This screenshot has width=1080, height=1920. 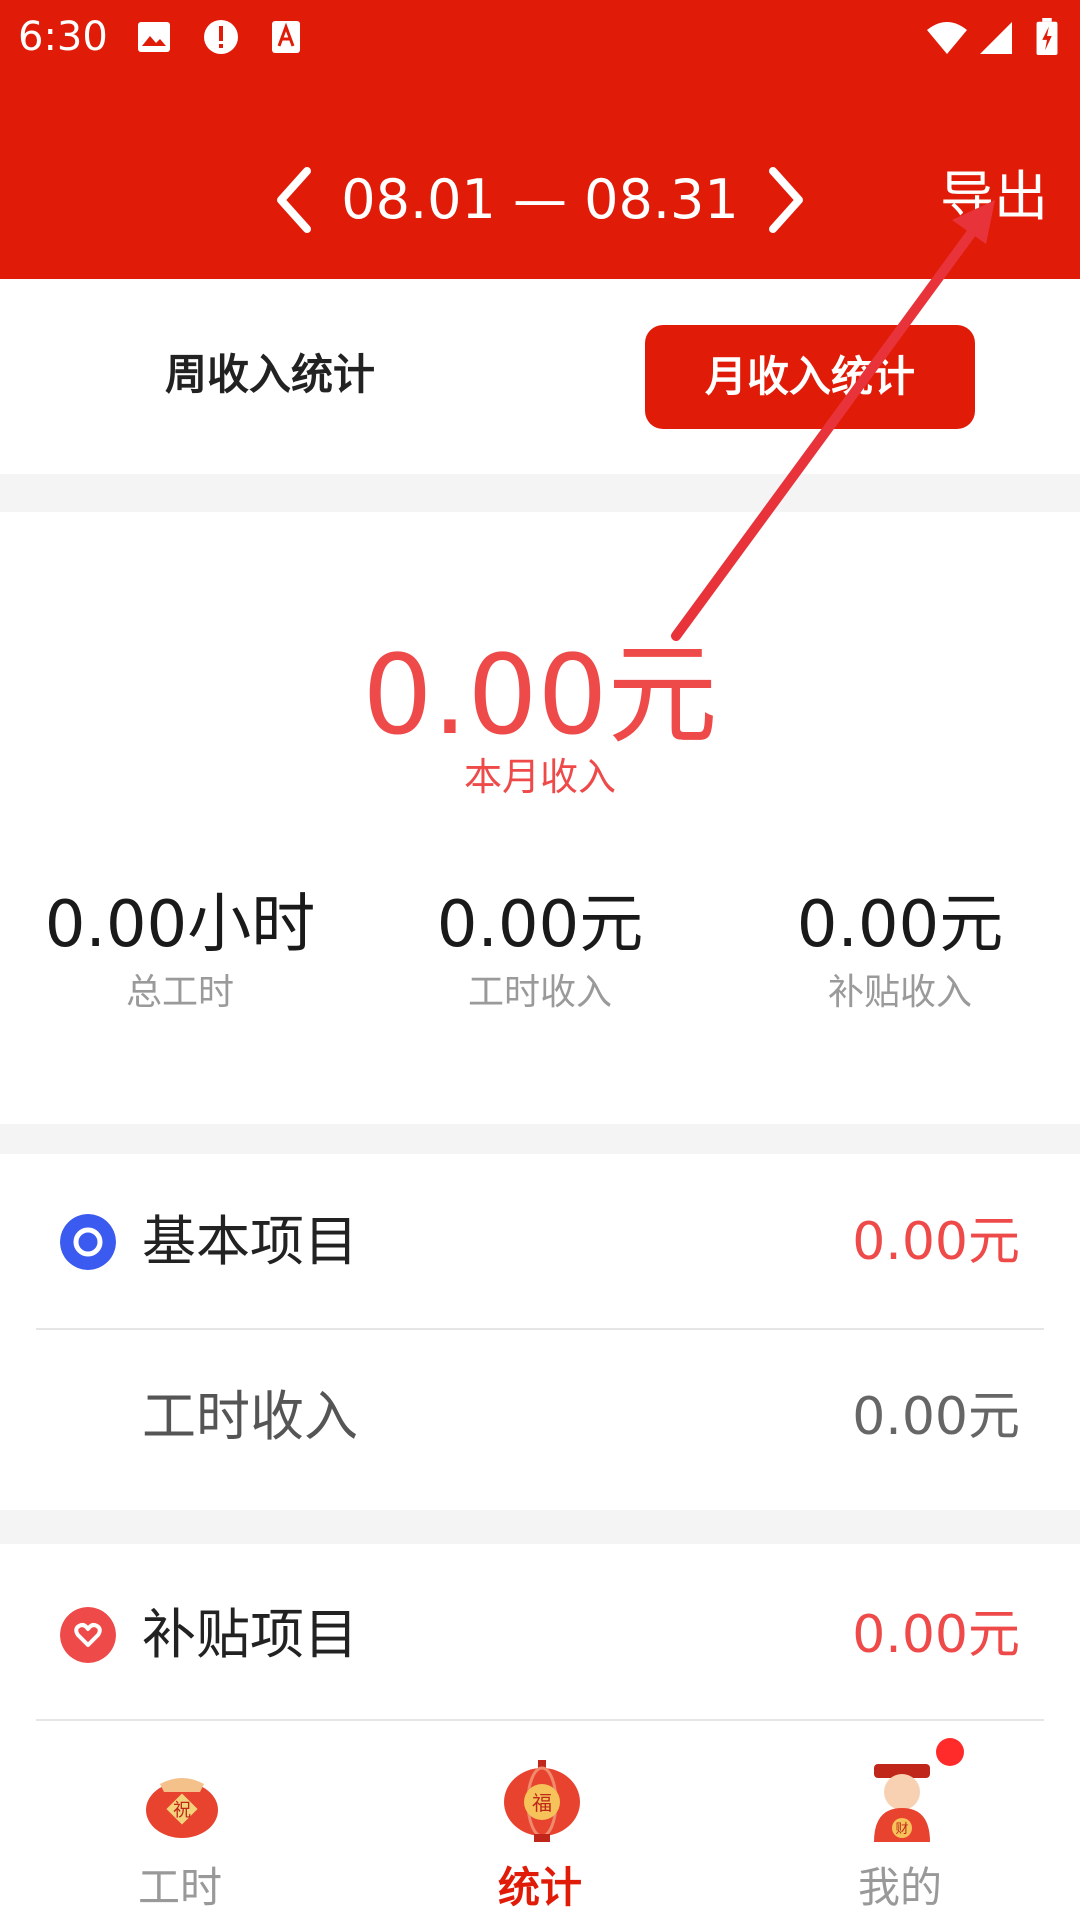 What do you see at coordinates (540, 37) in the screenshot?
I see `status-bar: 6:30` at bounding box center [540, 37].